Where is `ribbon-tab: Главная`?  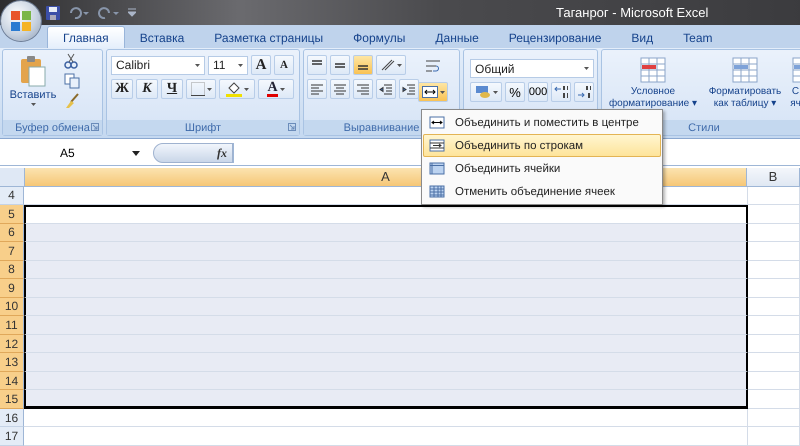
ribbon-tab: Главная is located at coordinates (86, 37).